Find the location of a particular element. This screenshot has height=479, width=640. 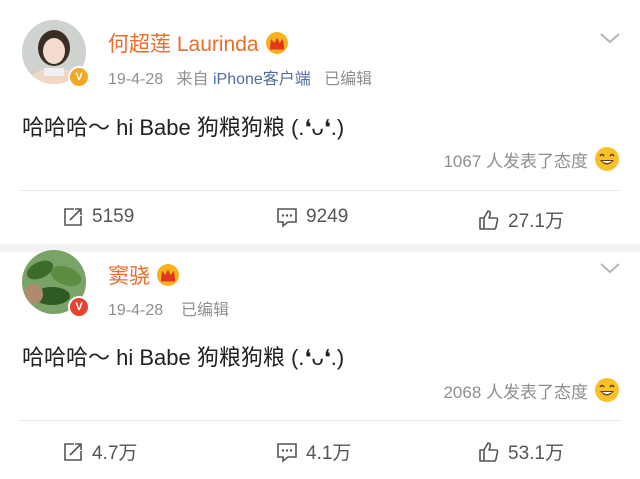

repost-count: 4.7万 is located at coordinates (115, 453).